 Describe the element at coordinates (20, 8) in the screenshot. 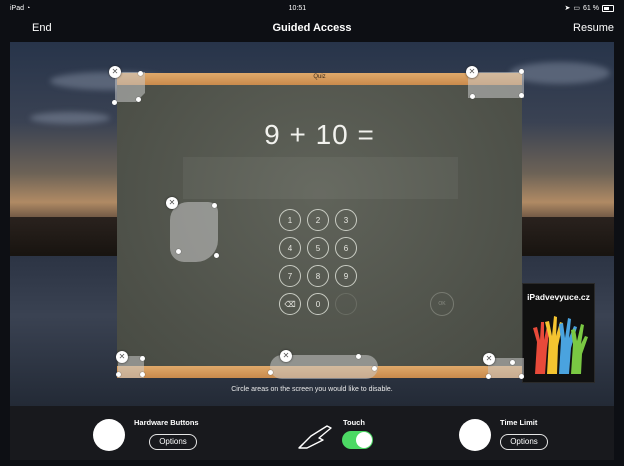

I see `status-device: iPad ◔` at that location.